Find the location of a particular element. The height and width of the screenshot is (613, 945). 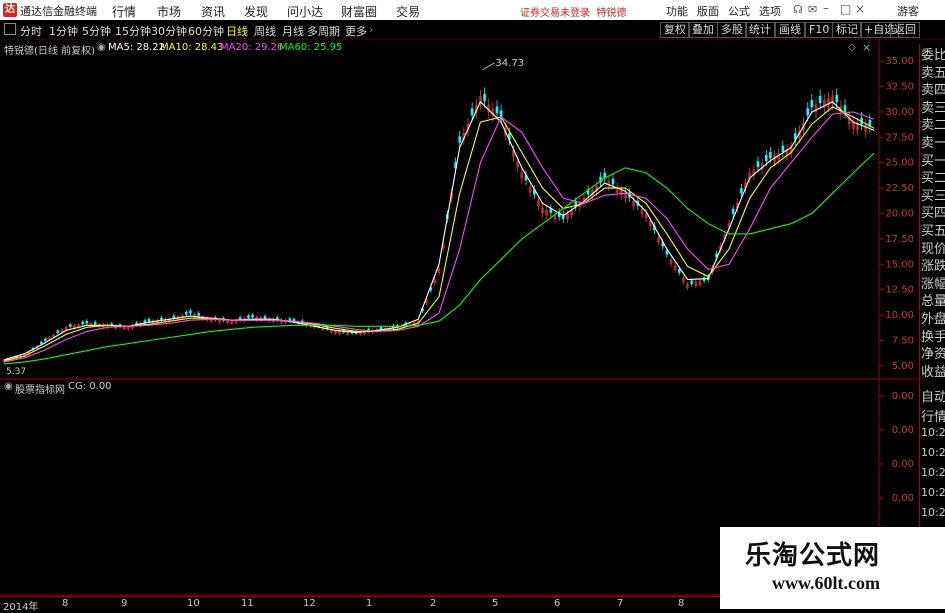

y-tick-label: 10.00 is located at coordinates (899, 315).